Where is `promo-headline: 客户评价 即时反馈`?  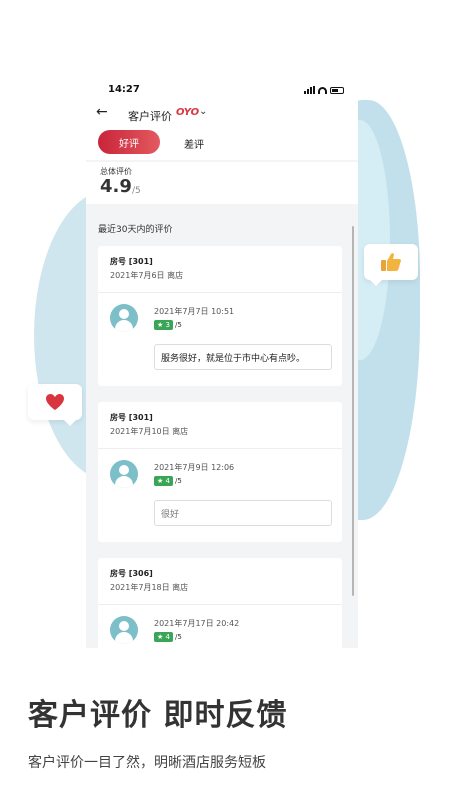 promo-headline: 客户评价 即时反馈 is located at coordinates (158, 715).